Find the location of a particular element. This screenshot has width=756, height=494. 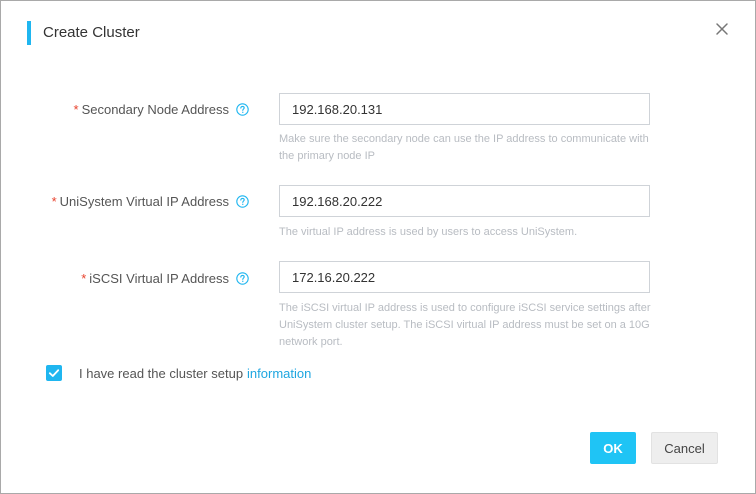

close-icon is located at coordinates (722, 29).